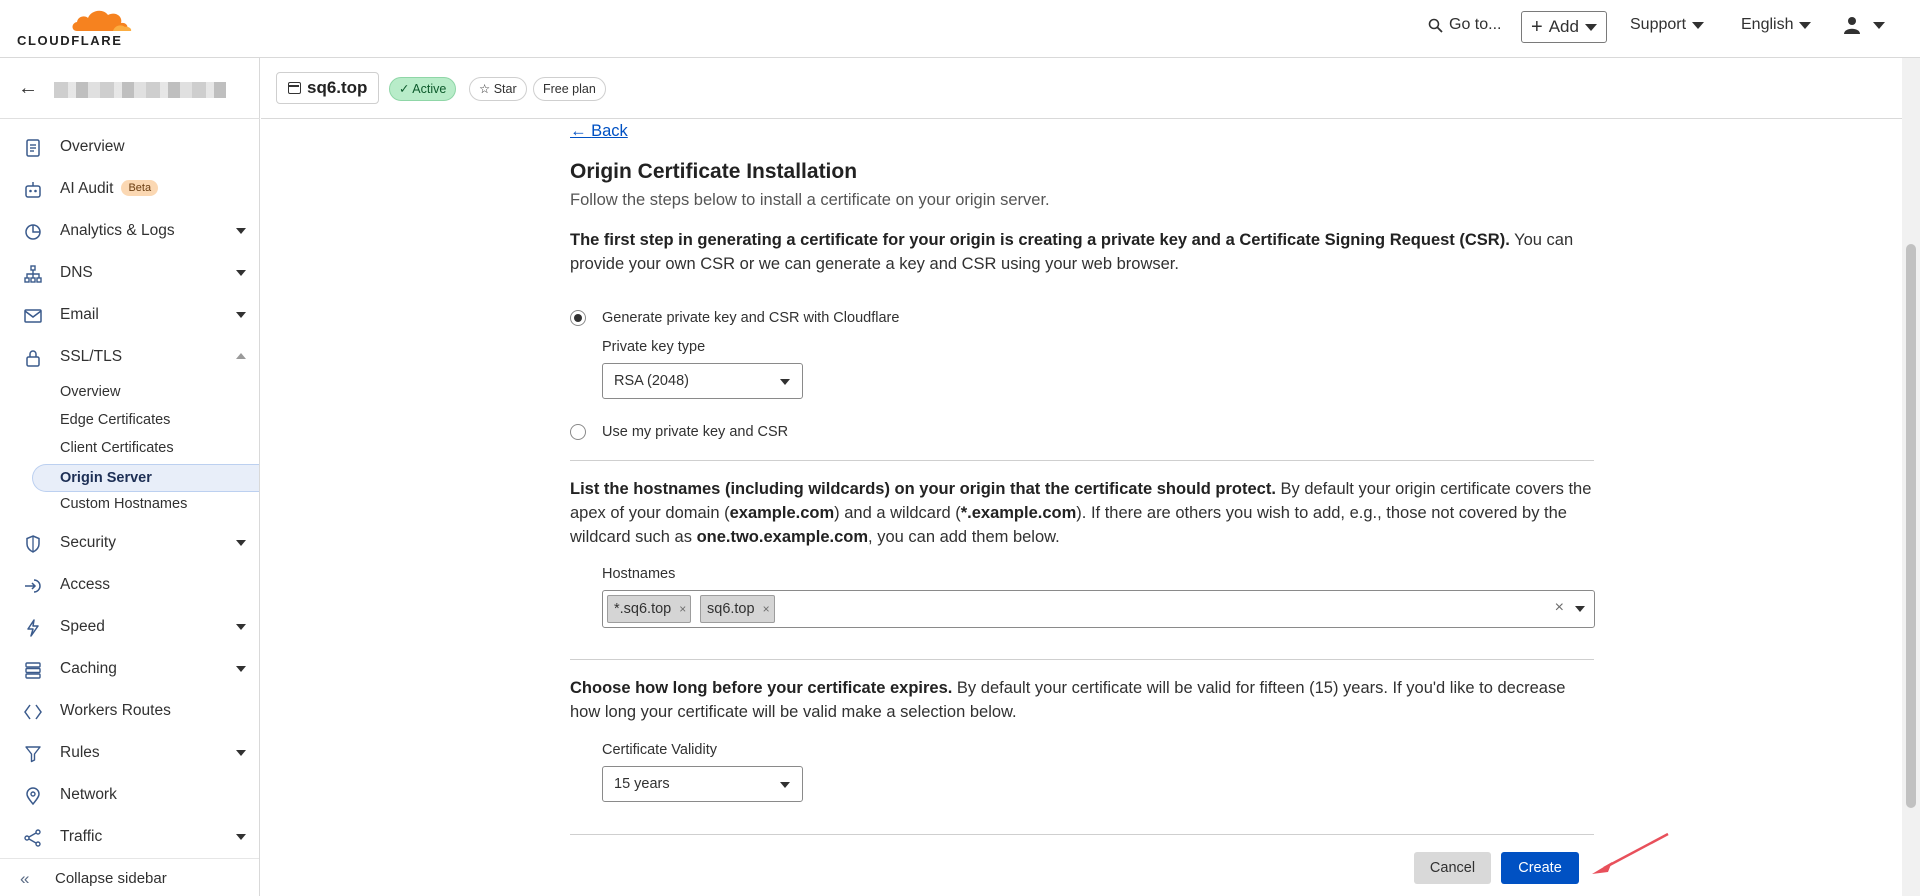  I want to click on zone-selector: sq6.top, so click(328, 88).